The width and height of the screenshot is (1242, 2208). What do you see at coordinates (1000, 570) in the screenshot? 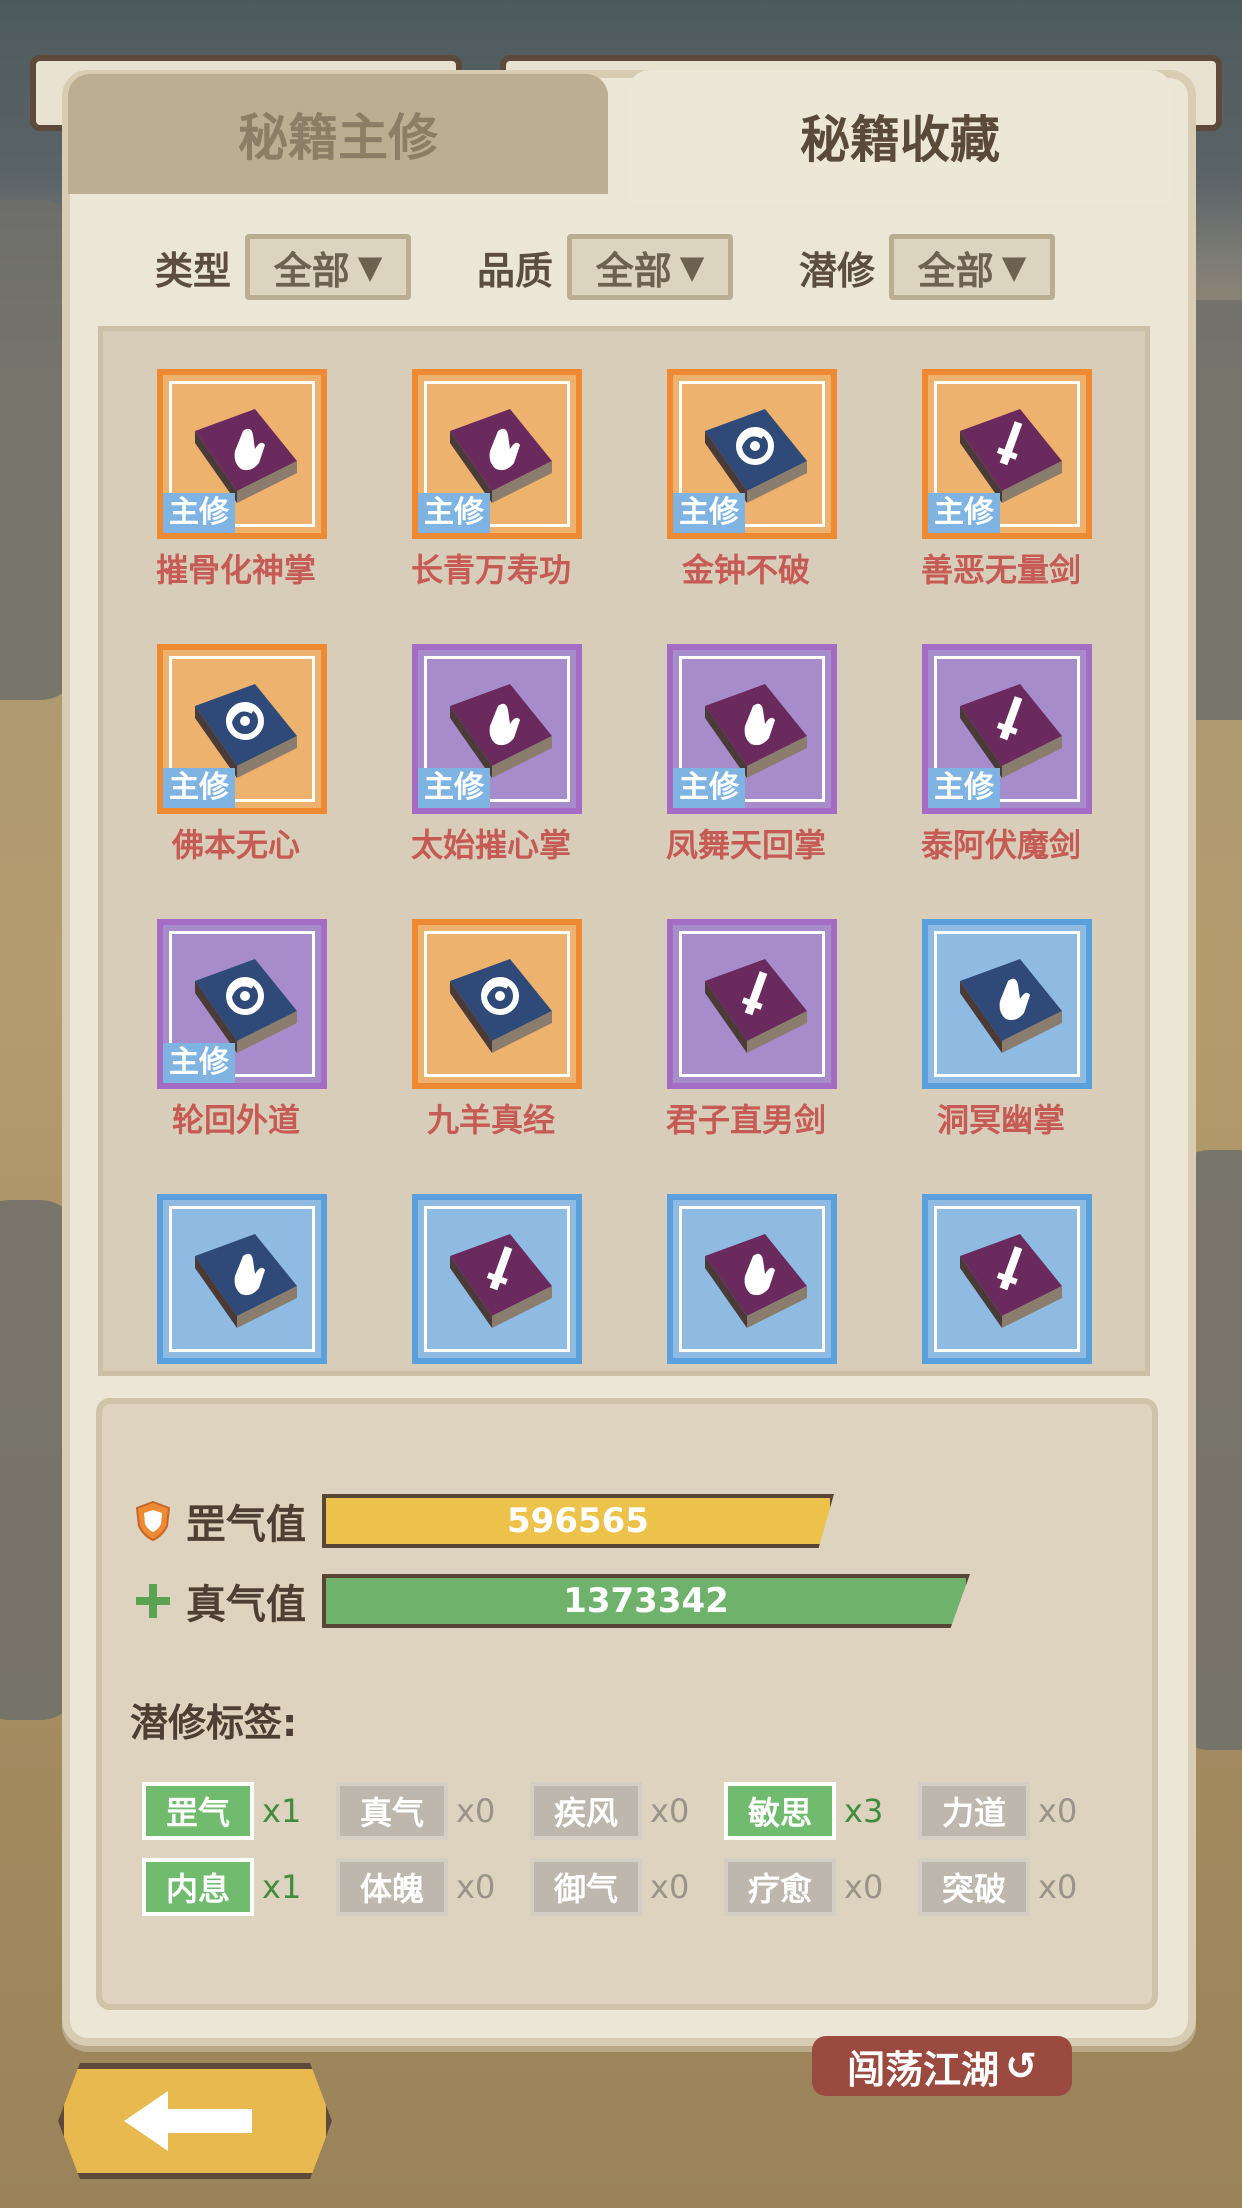
I see `scripture-name: 善恶无量剑` at bounding box center [1000, 570].